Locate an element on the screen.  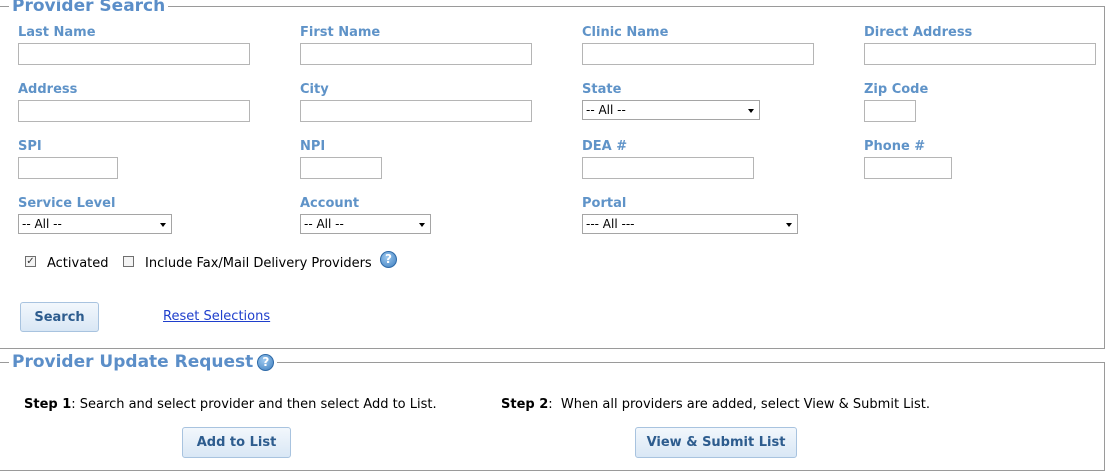
last-name-input is located at coordinates (134, 54).